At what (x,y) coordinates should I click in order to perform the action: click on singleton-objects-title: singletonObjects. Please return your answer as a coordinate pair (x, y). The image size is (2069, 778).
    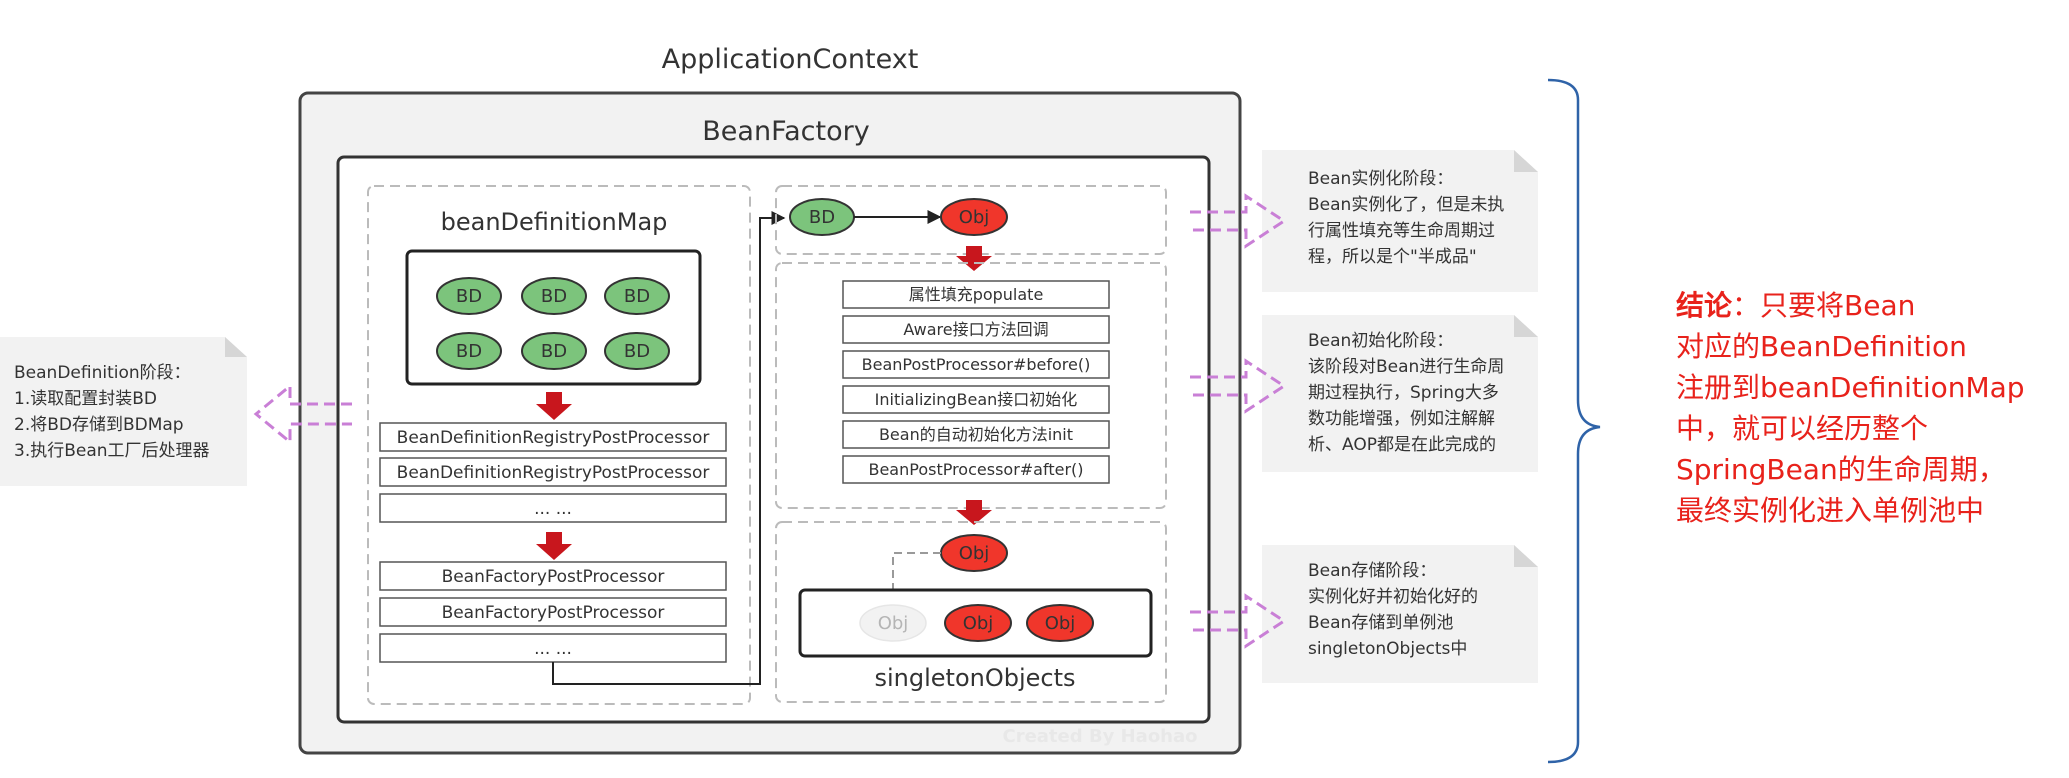
    Looking at the image, I should click on (974, 678).